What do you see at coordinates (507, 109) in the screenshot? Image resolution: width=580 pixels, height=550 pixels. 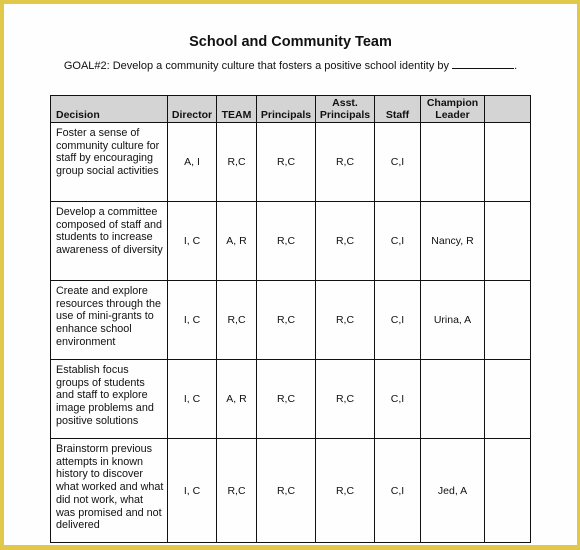 I see `header-extra` at bounding box center [507, 109].